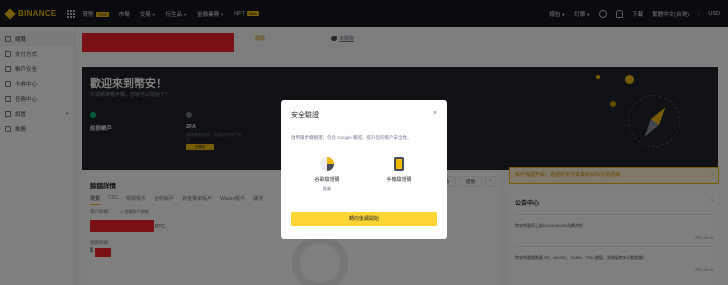 This screenshot has height=285, width=728. I want to click on phone-icon, so click(399, 164).